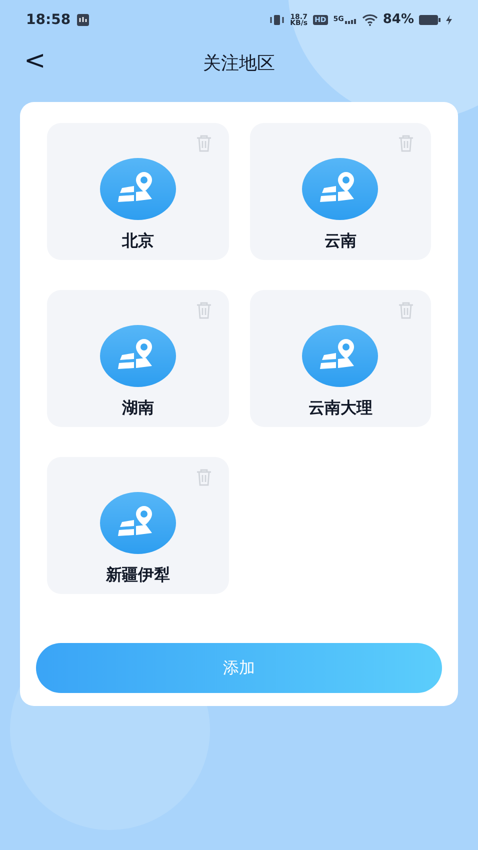 This screenshot has height=850, width=478. I want to click on region-tile: 新疆伊犁, so click(137, 525).